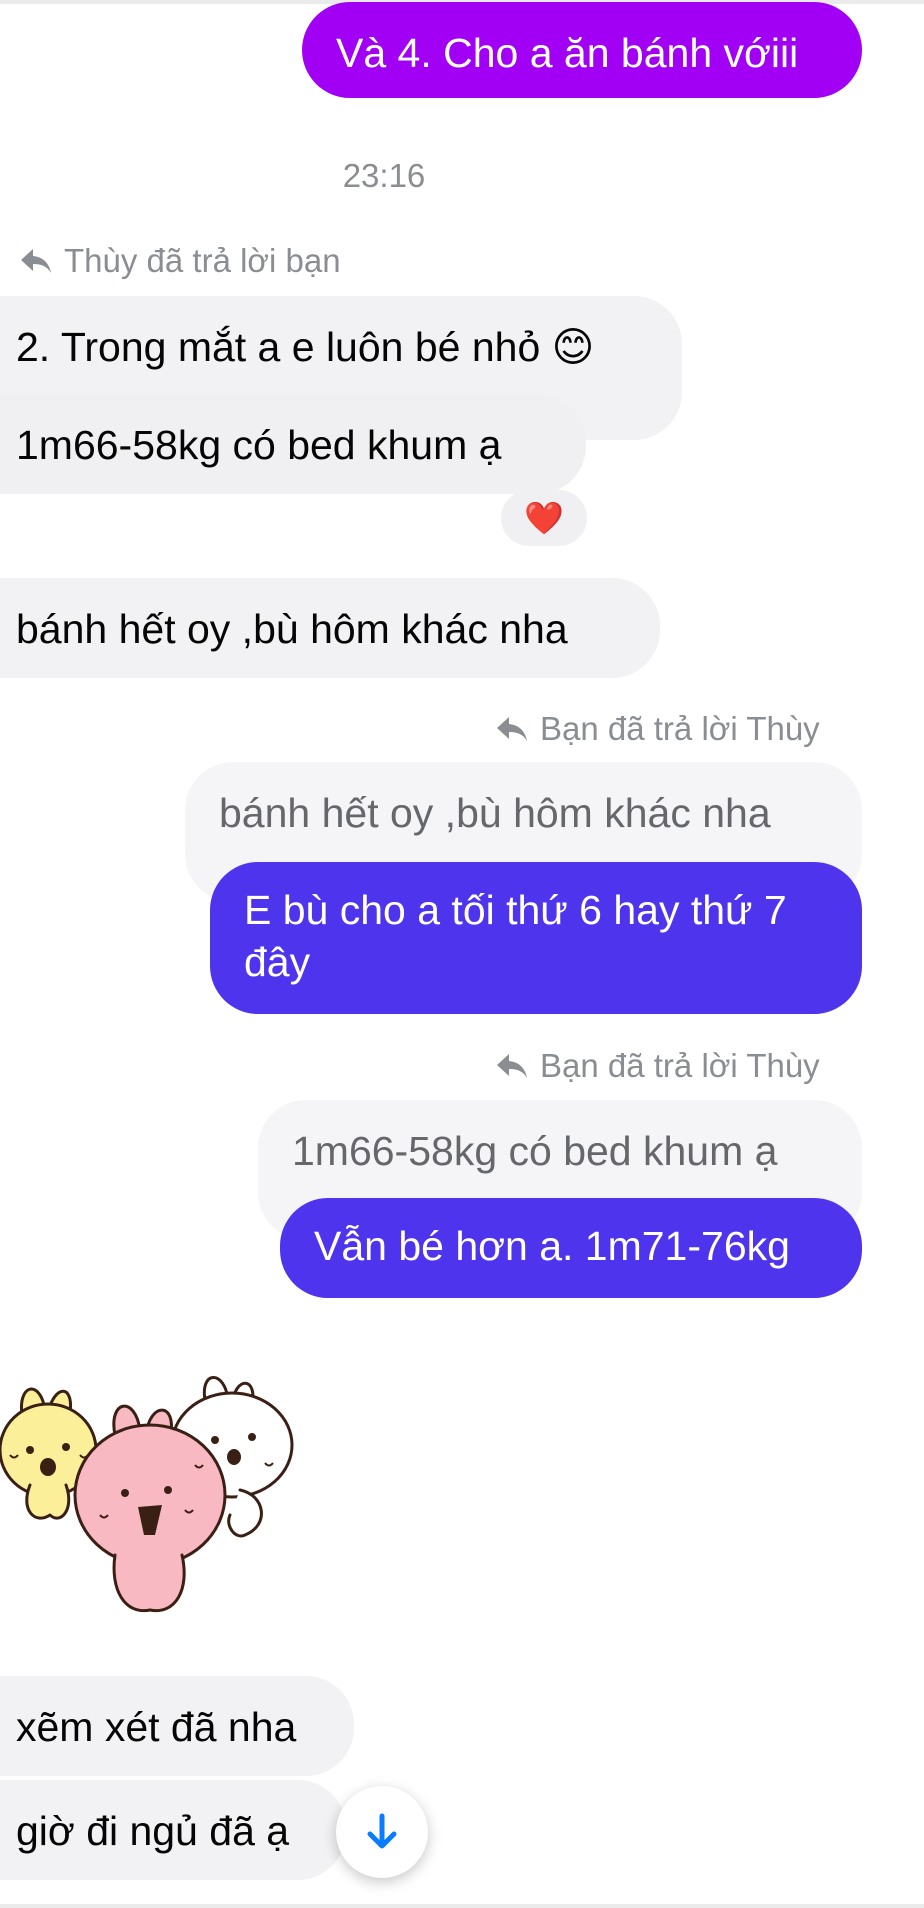 This screenshot has width=924, height=1908. I want to click on heart-icon: ❤️, so click(544, 518).